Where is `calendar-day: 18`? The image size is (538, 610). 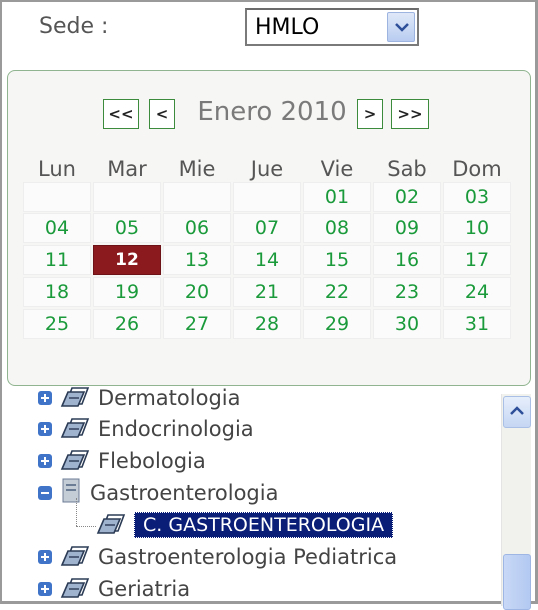 calendar-day: 18 is located at coordinates (57, 292).